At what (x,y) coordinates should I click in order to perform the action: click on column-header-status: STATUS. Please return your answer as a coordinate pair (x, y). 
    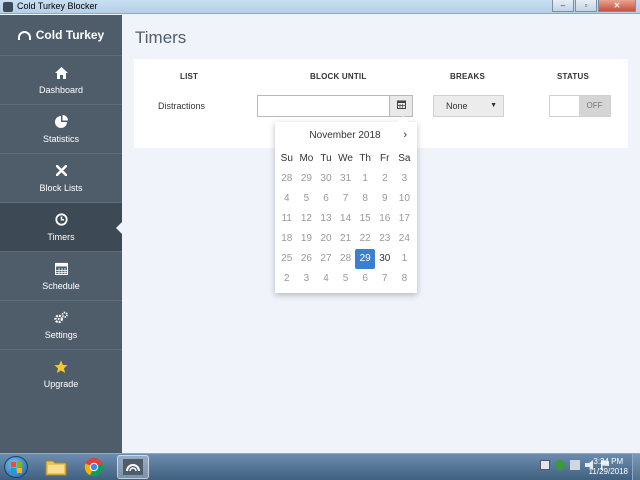
    Looking at the image, I should click on (573, 76).